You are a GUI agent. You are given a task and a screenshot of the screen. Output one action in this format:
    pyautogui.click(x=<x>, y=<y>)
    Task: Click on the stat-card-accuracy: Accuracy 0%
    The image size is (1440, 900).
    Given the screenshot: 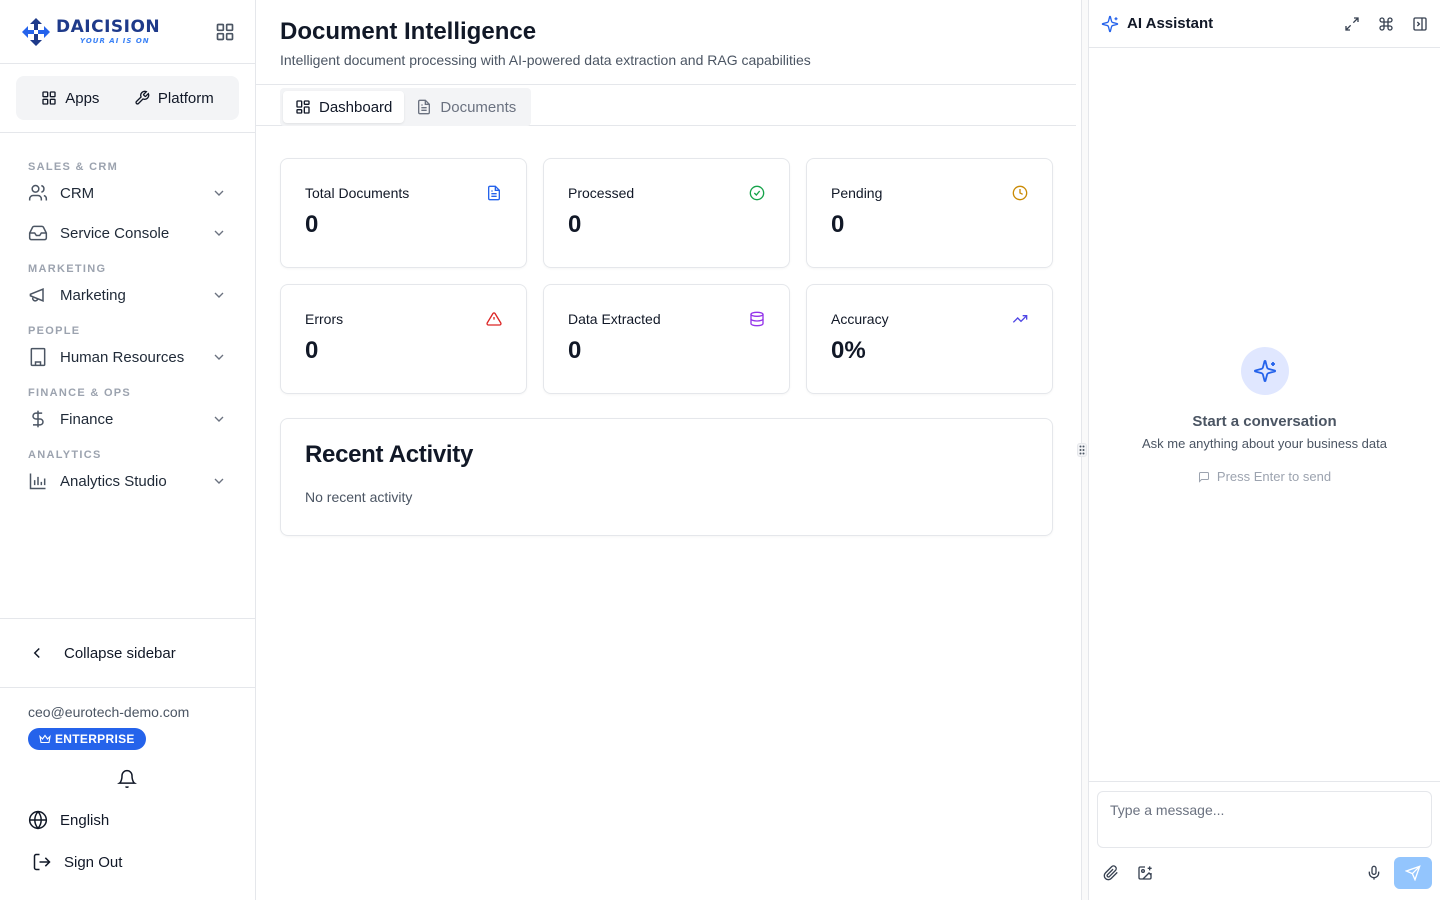 What is the action you would take?
    pyautogui.click(x=929, y=339)
    